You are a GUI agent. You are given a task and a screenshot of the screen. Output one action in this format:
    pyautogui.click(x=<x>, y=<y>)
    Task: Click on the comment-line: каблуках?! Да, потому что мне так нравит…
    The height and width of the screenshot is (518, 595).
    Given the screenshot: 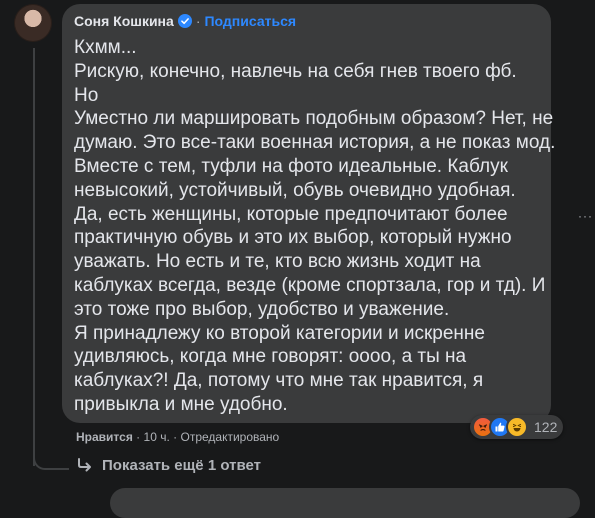 What is the action you would take?
    pyautogui.click(x=279, y=381)
    